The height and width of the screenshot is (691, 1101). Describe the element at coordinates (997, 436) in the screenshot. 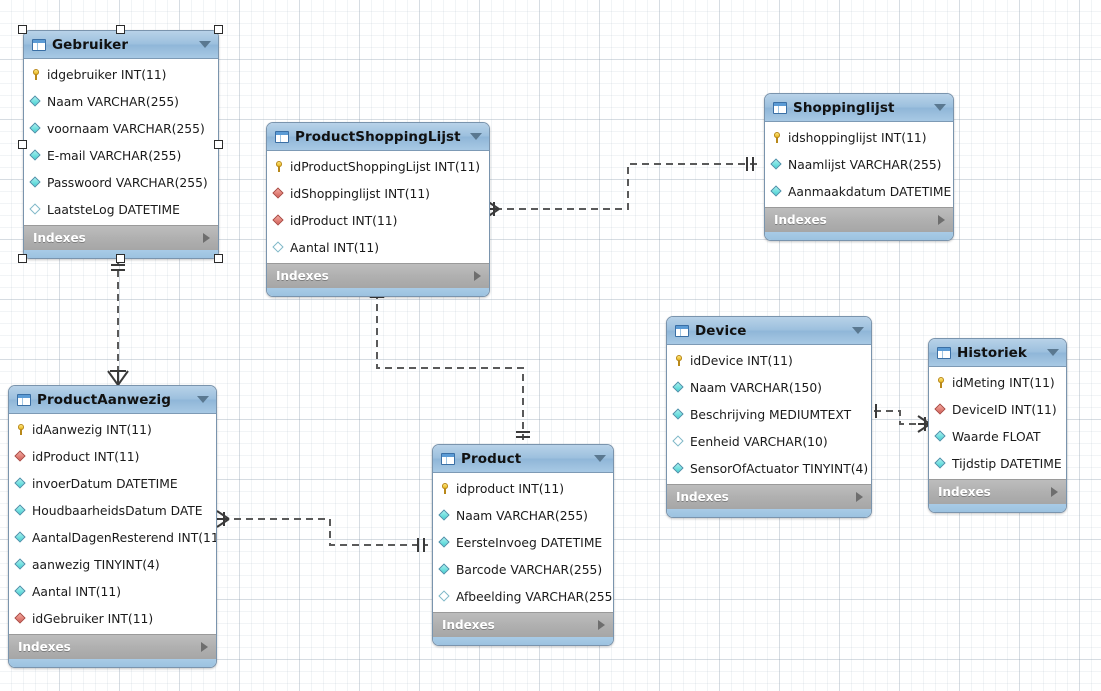

I see `column-row: Waarde FLOAT` at that location.